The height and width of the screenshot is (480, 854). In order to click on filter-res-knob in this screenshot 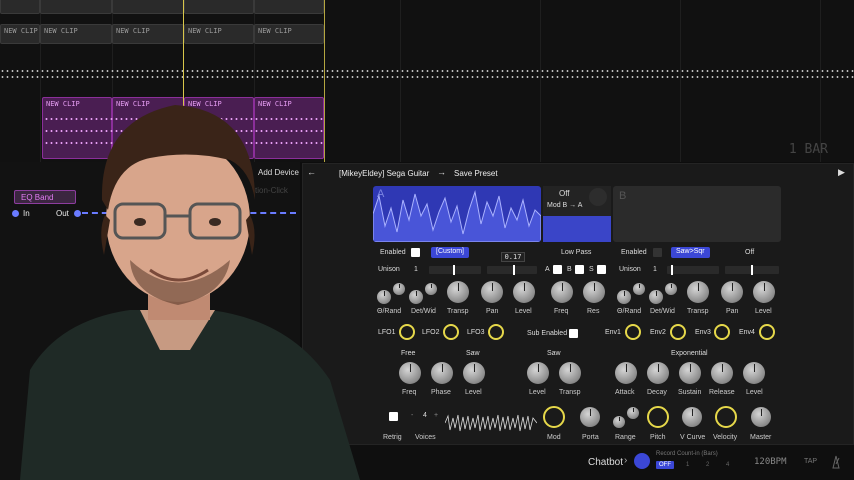, I will do `click(594, 292)`.